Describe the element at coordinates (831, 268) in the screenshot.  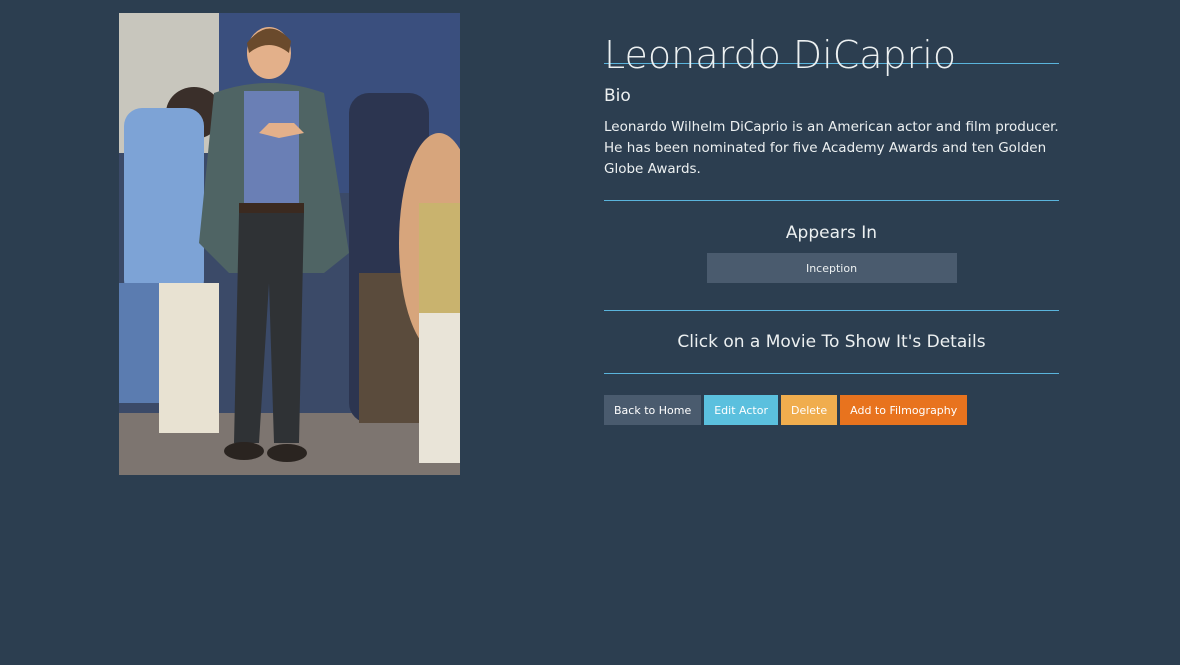
I see `movie-button-inception: Inception` at that location.